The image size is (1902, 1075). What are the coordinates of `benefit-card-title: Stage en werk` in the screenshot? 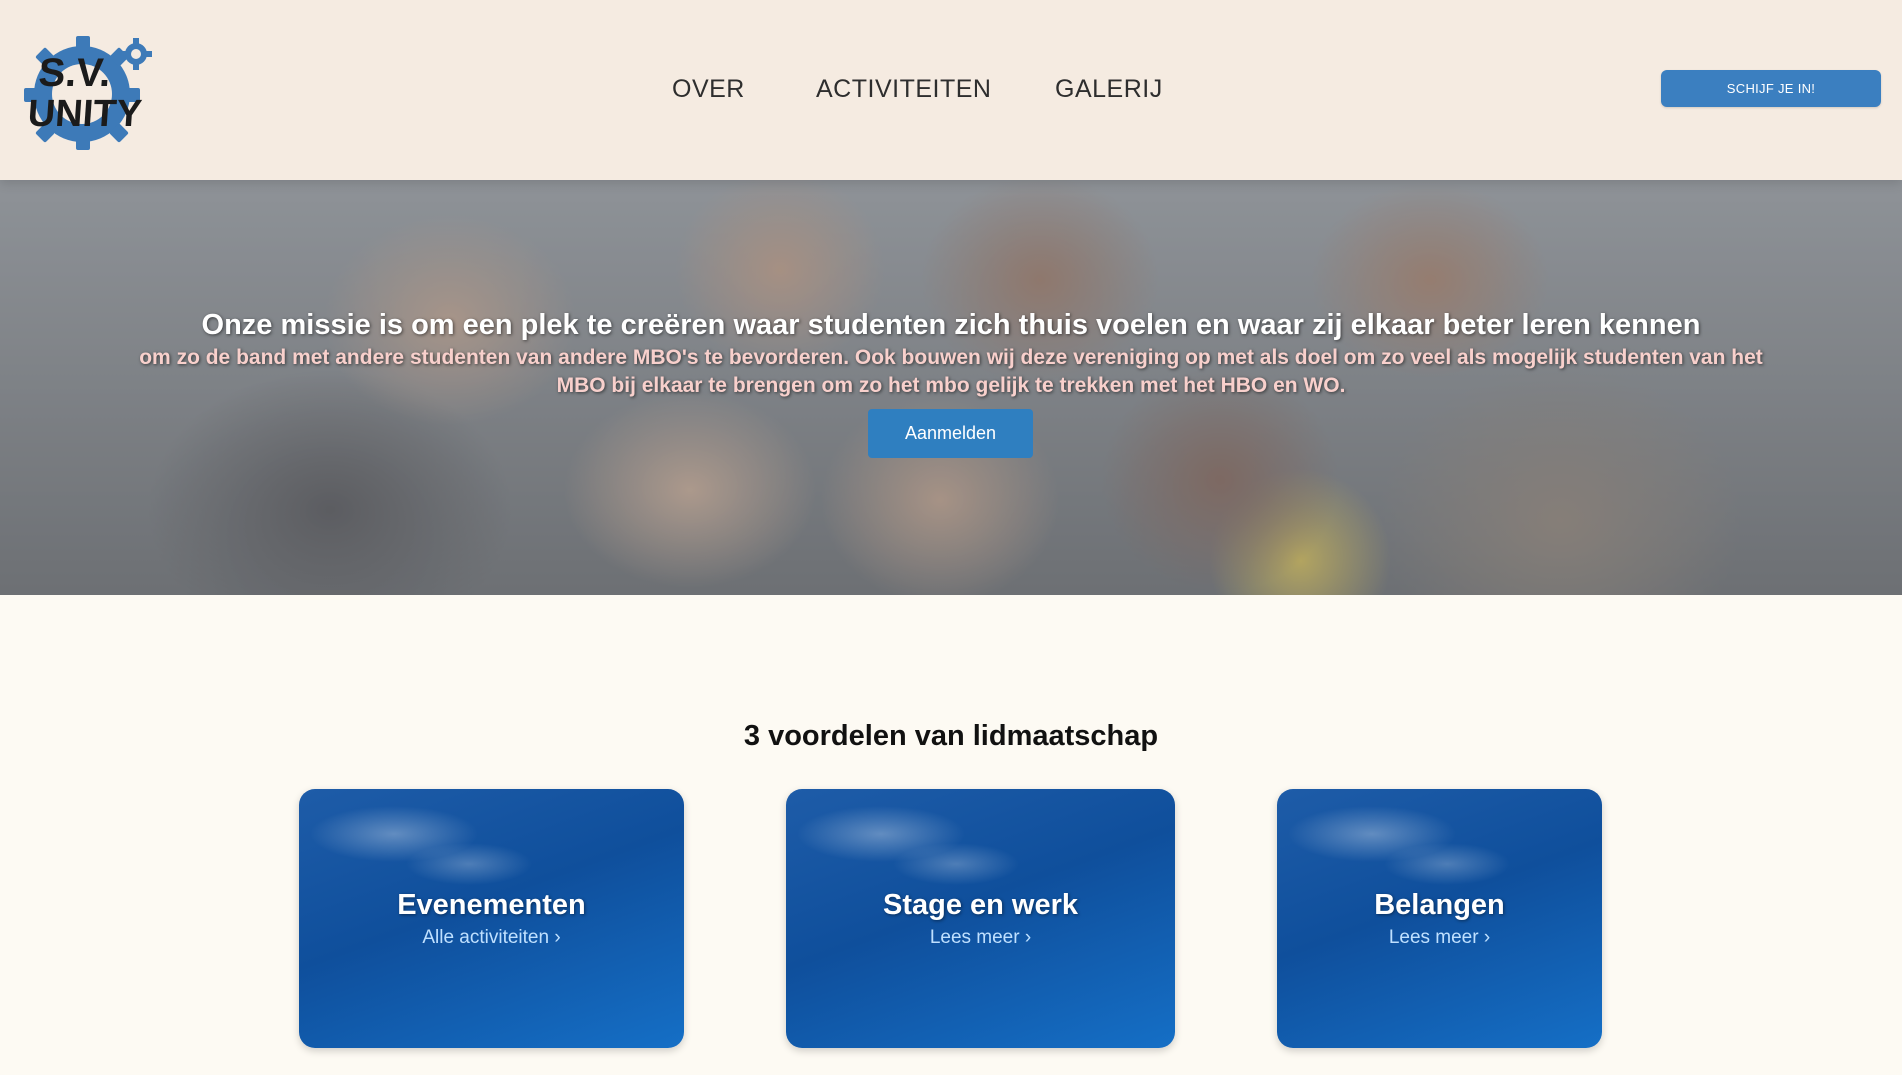 It's located at (980, 905).